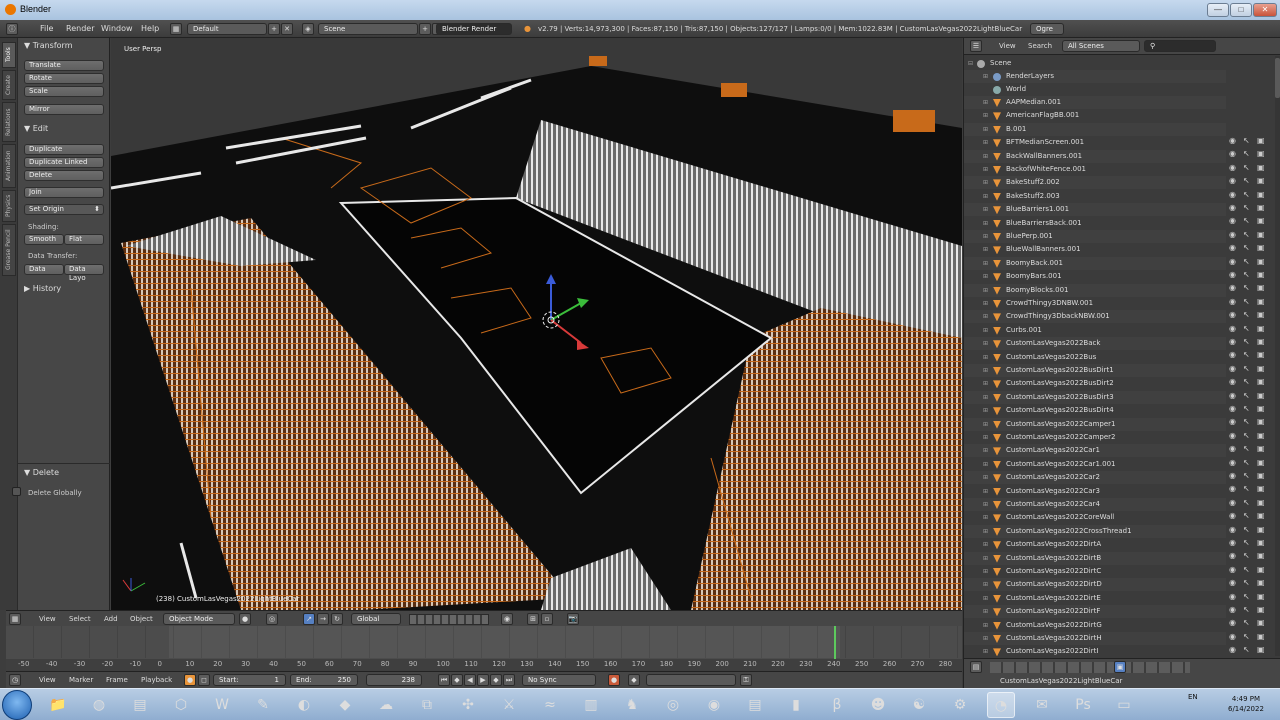  Describe the element at coordinates (1095, 544) in the screenshot. I see `outliner-object-row: ⊞ CustomLasVegas2022DirtA` at that location.